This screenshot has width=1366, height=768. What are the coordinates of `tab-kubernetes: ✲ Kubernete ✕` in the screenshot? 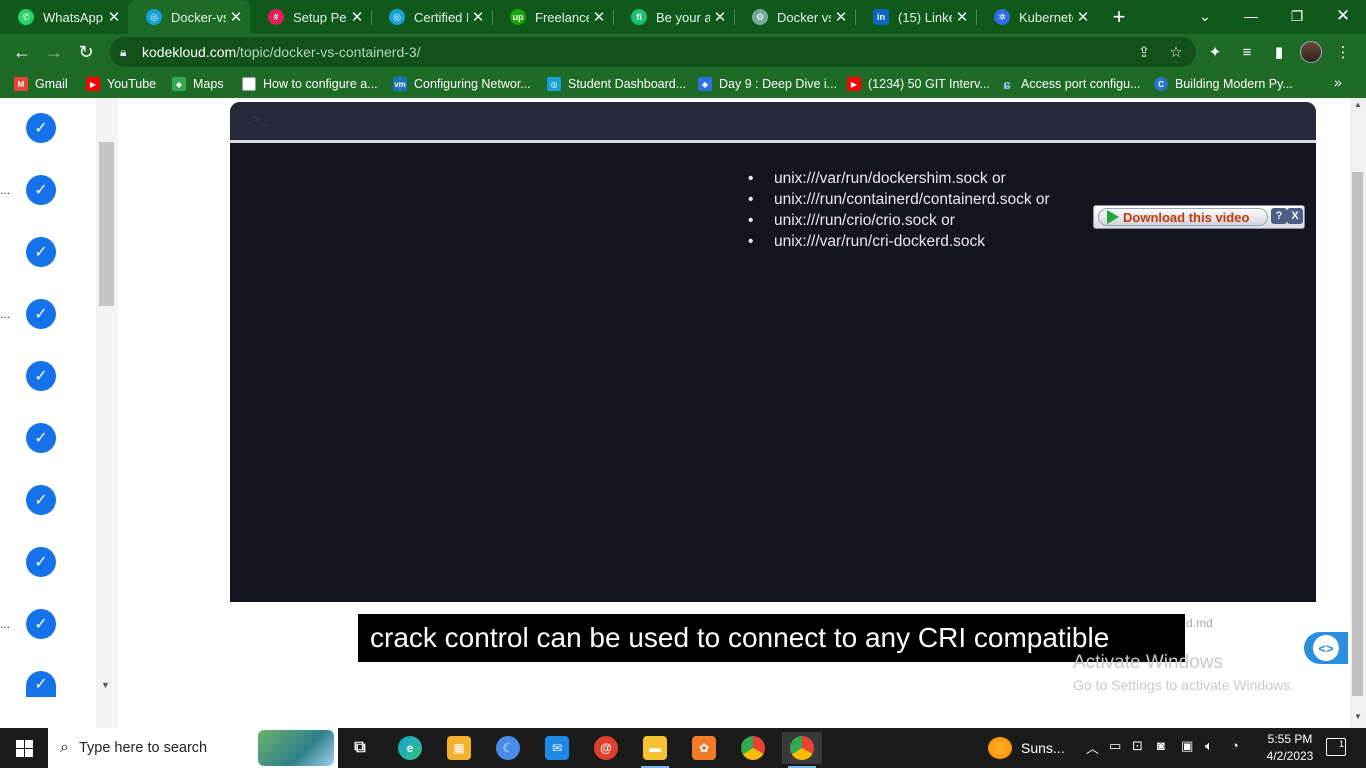 It's located at (1036, 17).